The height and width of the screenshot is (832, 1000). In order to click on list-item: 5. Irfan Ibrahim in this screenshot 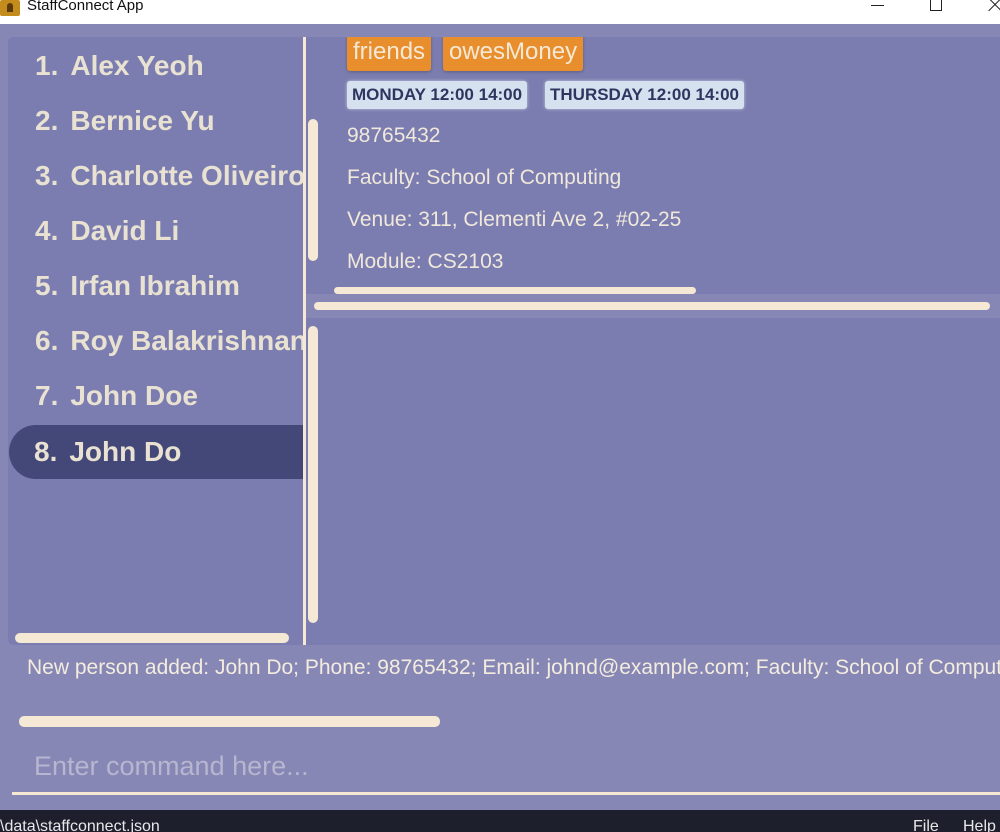, I will do `click(157, 286)`.